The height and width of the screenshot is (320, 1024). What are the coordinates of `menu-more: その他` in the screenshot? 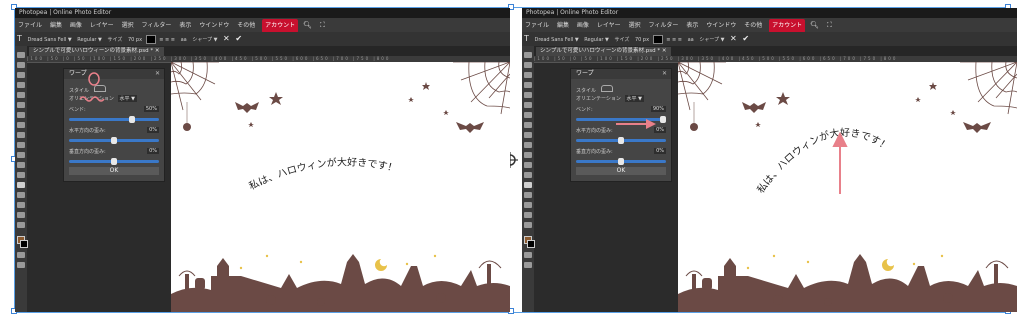 It's located at (753, 26).